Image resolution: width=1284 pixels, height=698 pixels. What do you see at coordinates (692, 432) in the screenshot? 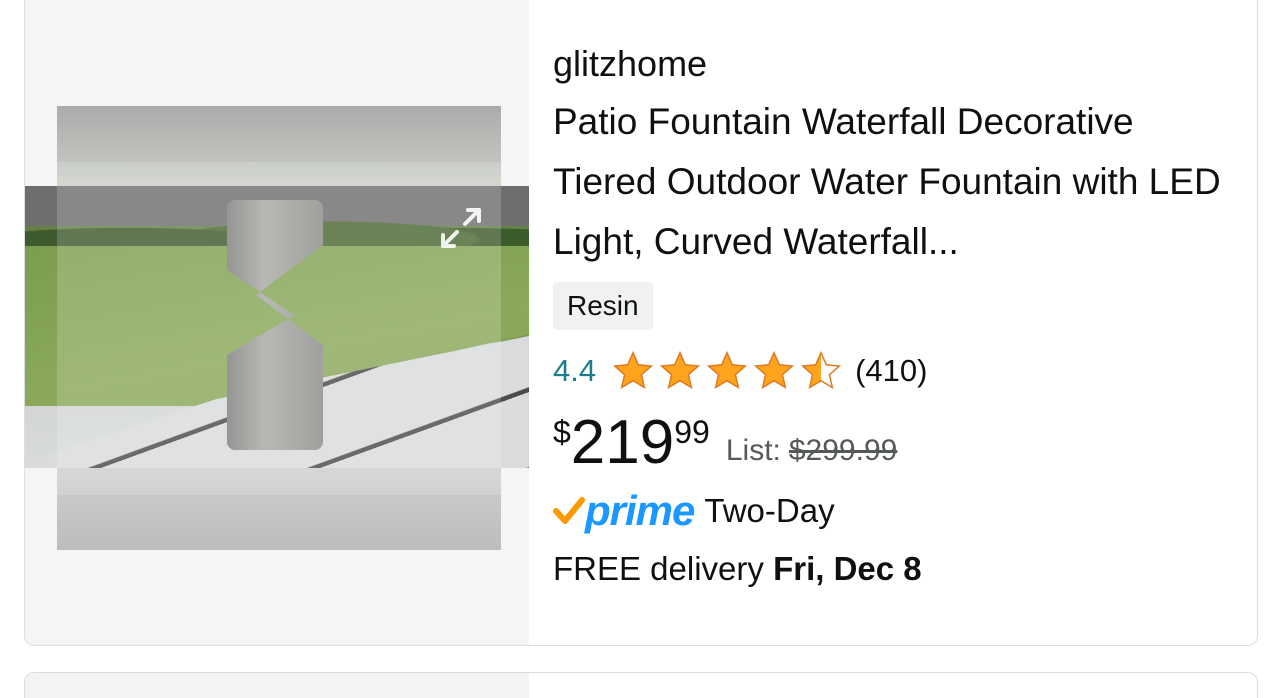
I see `price-fraction: 99` at bounding box center [692, 432].